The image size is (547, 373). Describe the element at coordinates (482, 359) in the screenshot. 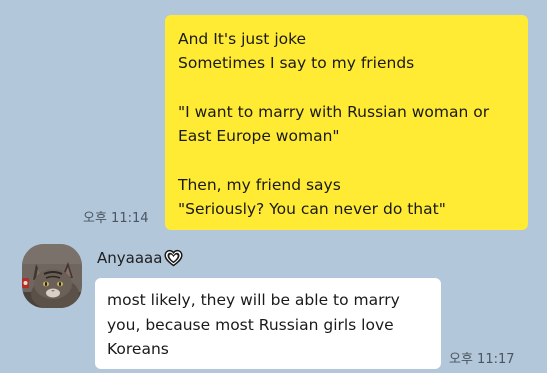

I see `incoming-timestamp: 오후 11:17` at that location.